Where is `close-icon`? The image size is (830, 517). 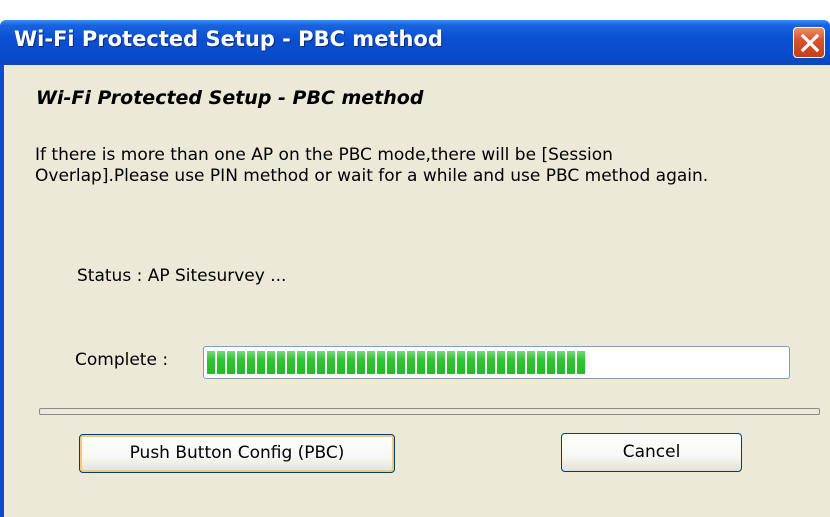
close-icon is located at coordinates (810, 43).